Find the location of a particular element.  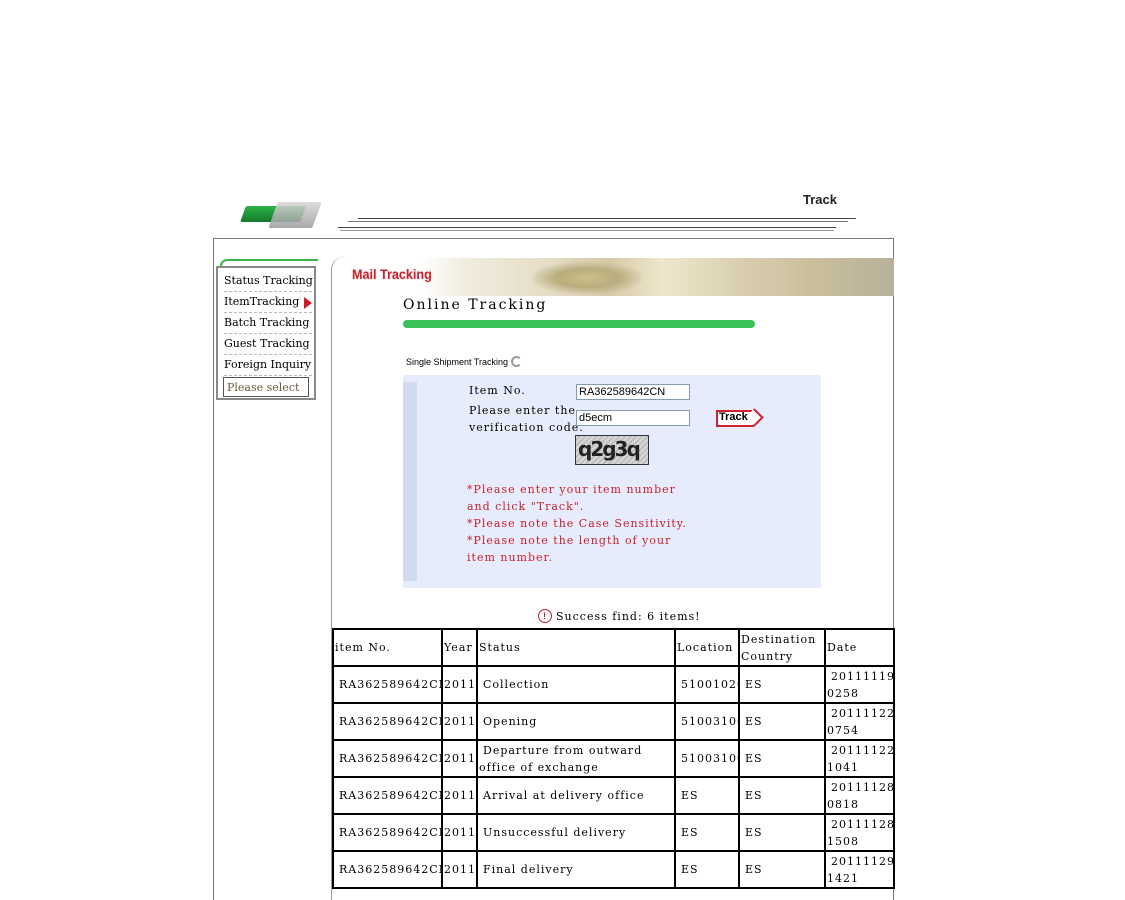

header-track-link: Track is located at coordinates (820, 199).